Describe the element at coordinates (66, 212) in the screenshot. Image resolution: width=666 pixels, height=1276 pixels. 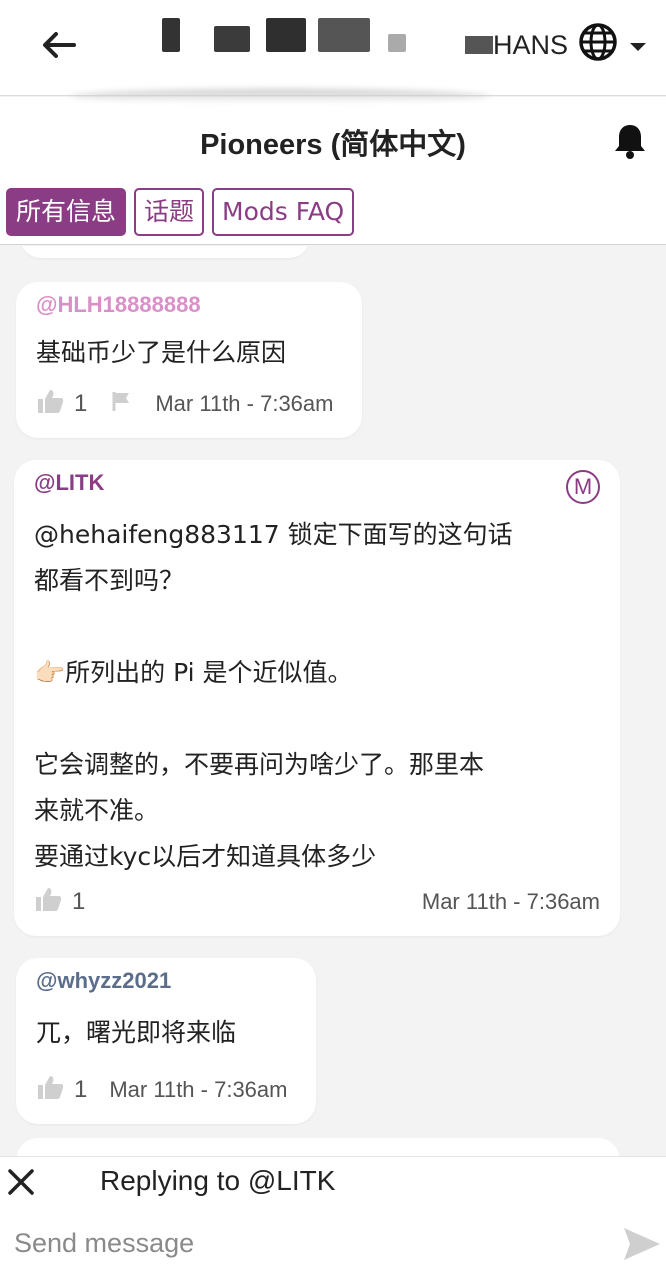
I see `tab-all-messages: 所有信息` at that location.